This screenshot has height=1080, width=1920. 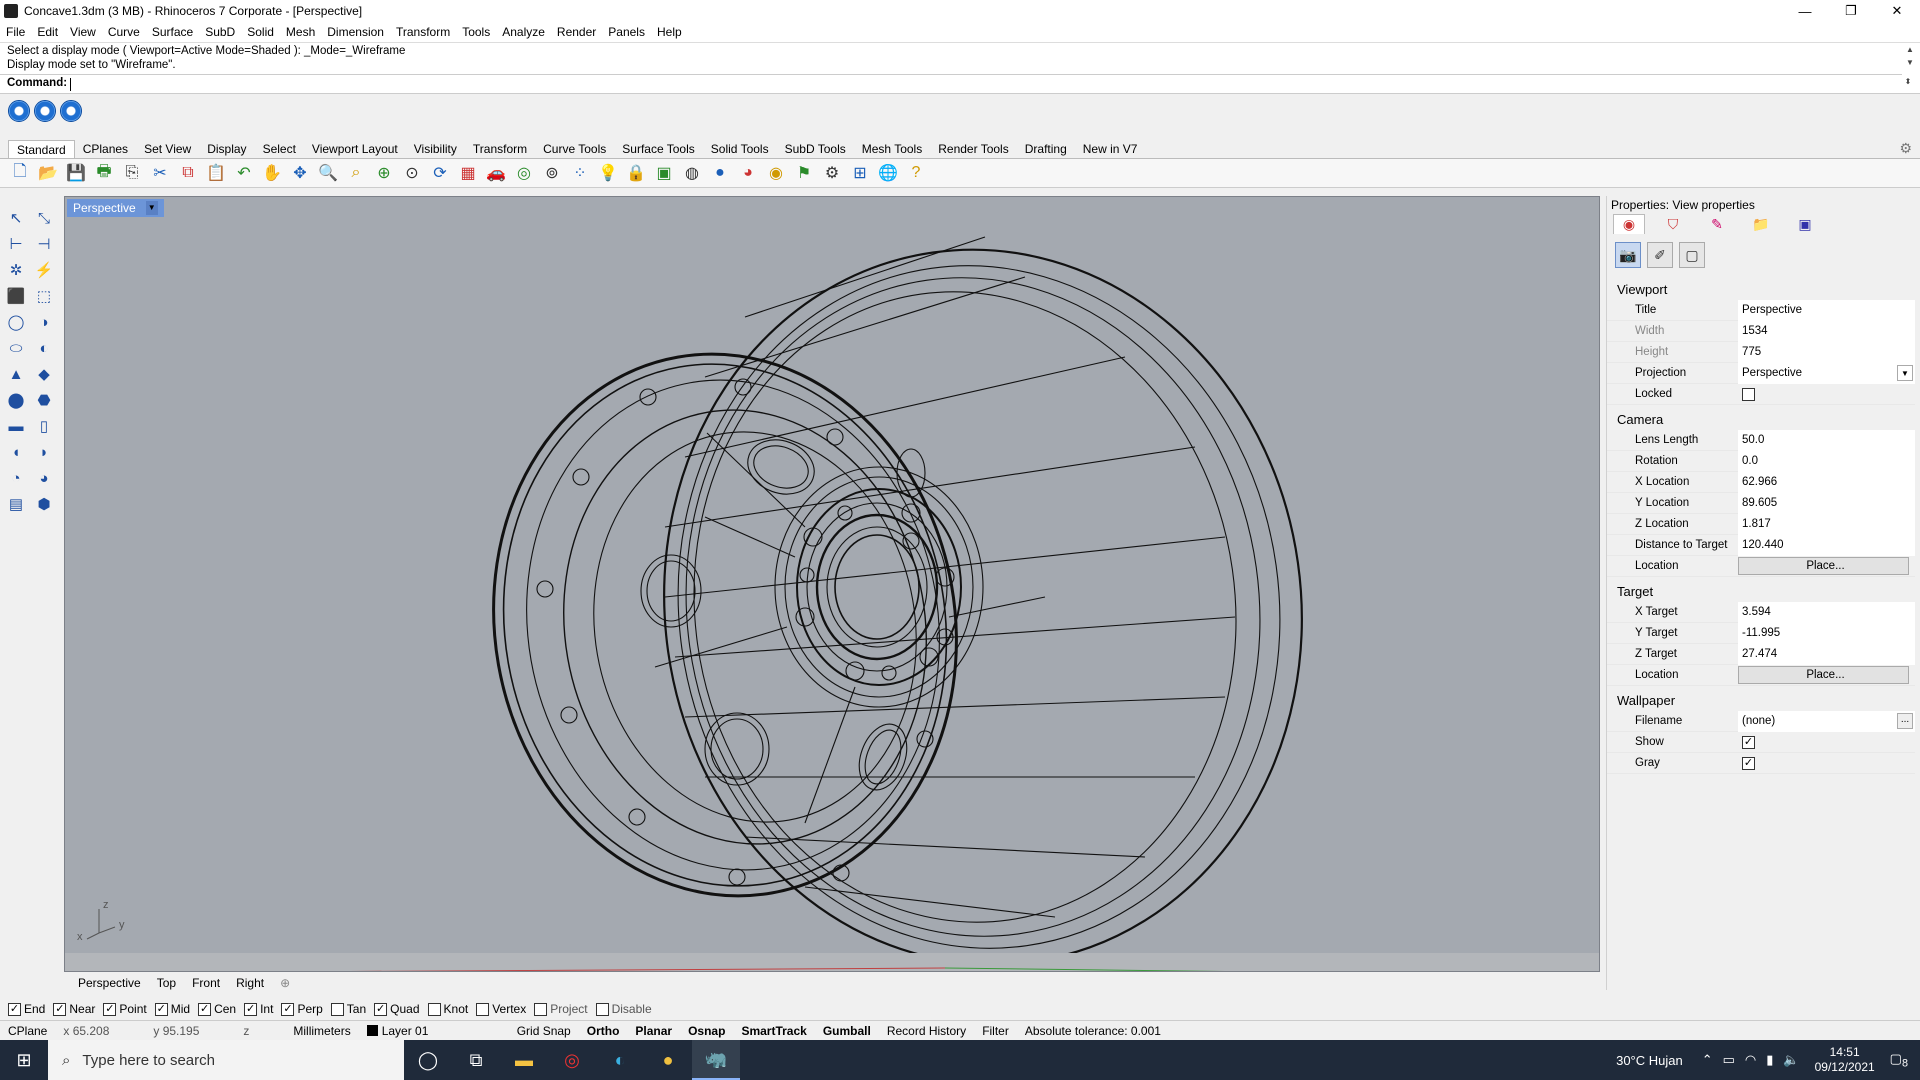 I want to click on new-icon: 🗋, so click(x=20, y=173).